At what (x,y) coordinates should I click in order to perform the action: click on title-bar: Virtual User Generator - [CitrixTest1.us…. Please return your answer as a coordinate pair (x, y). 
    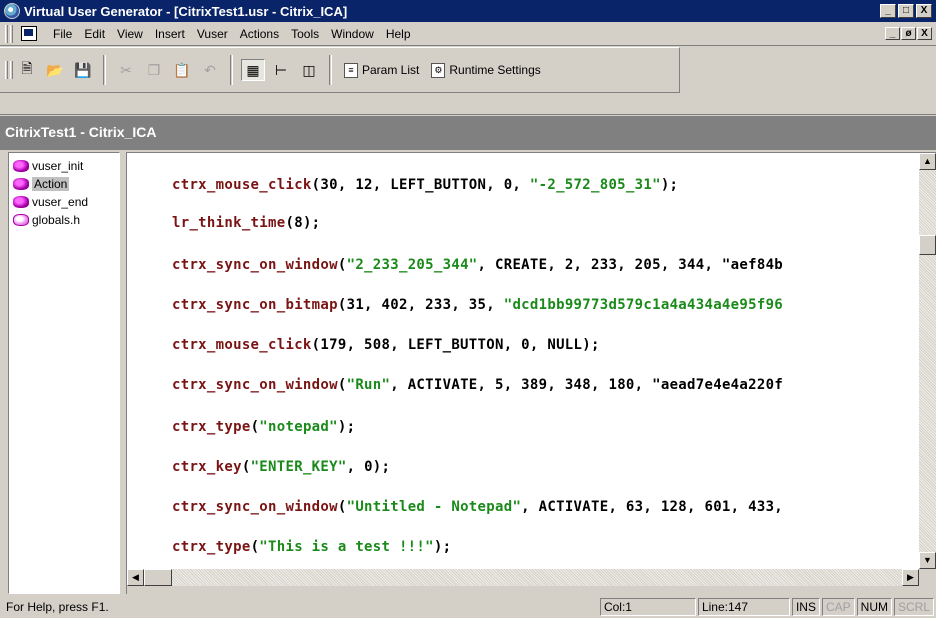
    Looking at the image, I should click on (468, 11).